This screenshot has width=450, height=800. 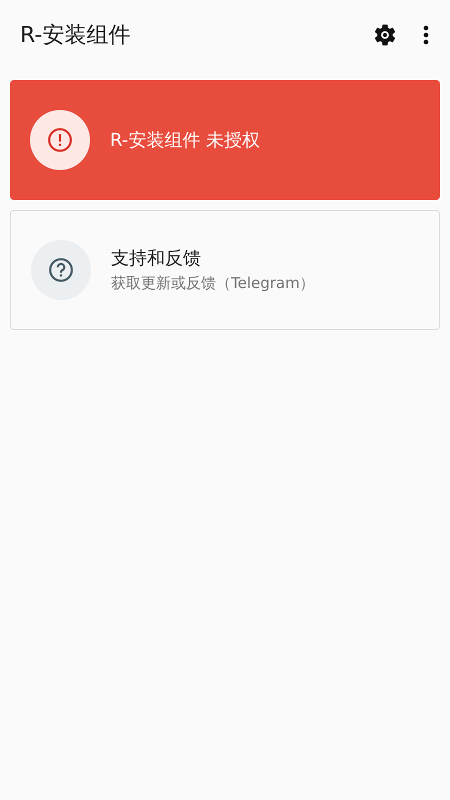 What do you see at coordinates (225, 270) in the screenshot?
I see `support-card: 支持和反馈 获取更新或反馈（Telegram）` at bounding box center [225, 270].